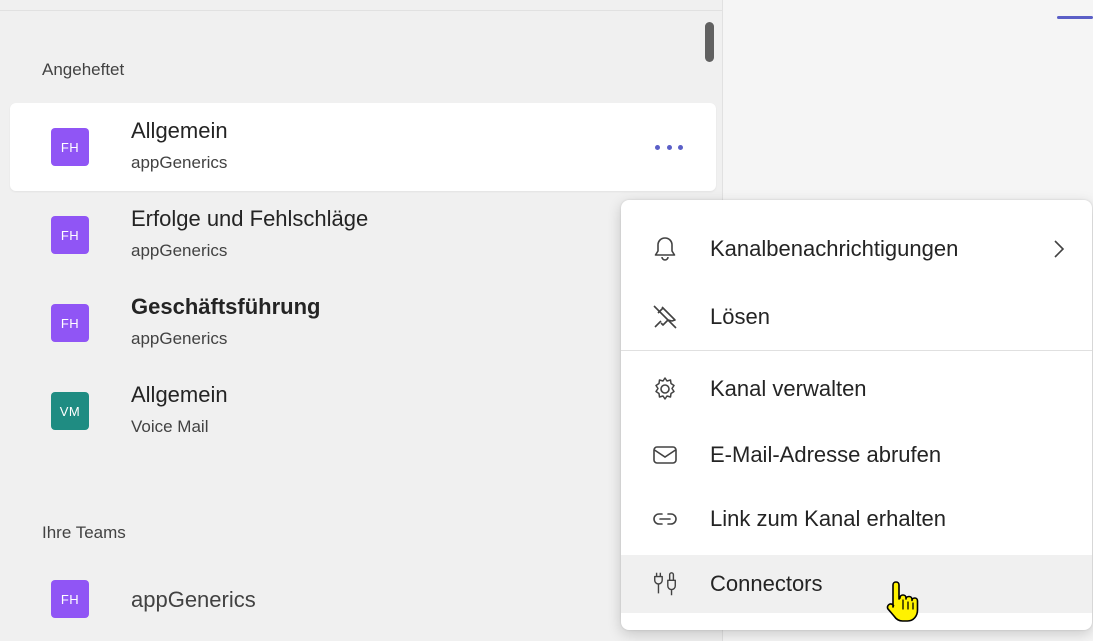 This screenshot has height=641, width=1093. I want to click on channel-name: Geschäftsführung, so click(226, 306).